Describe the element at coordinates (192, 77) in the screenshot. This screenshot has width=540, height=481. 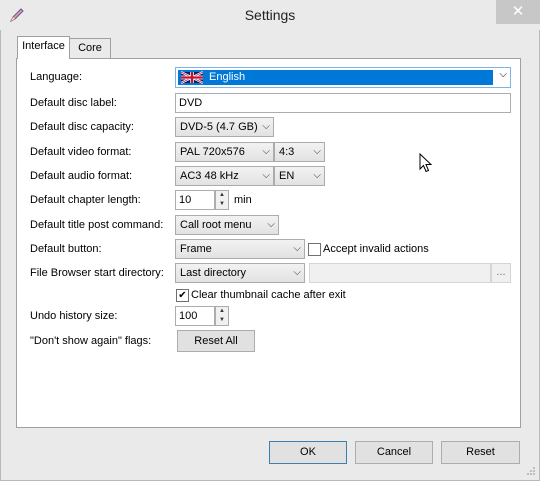
I see `uk-flag-icon` at that location.